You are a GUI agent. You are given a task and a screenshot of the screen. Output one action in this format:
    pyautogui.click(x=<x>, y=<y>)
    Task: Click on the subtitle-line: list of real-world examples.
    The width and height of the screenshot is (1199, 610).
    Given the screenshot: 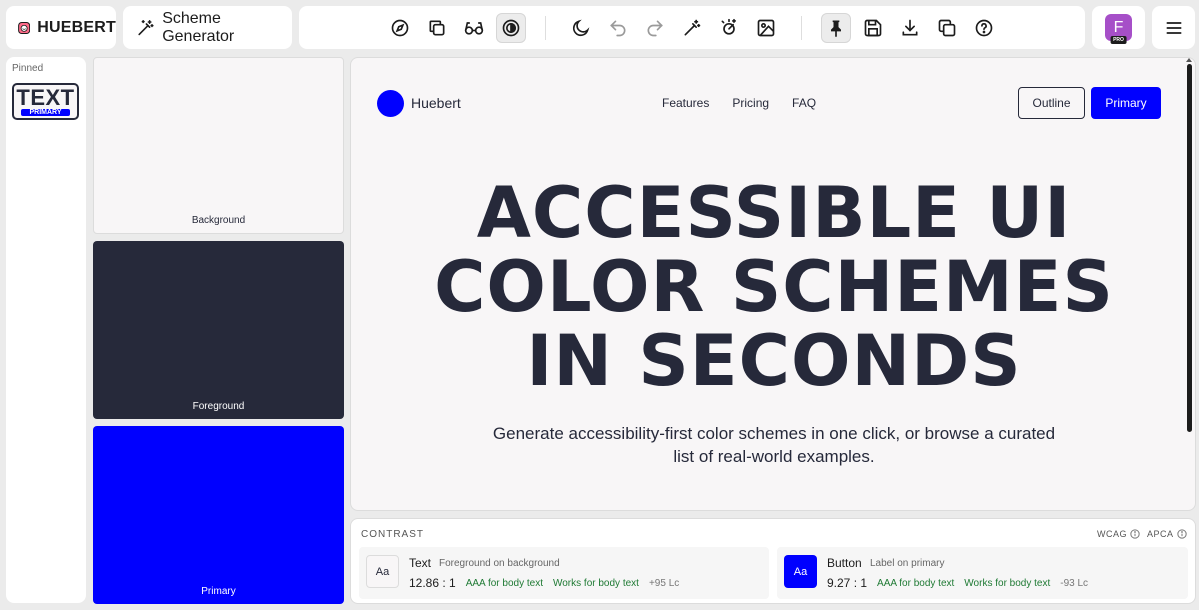 What is the action you would take?
    pyautogui.click(x=774, y=456)
    